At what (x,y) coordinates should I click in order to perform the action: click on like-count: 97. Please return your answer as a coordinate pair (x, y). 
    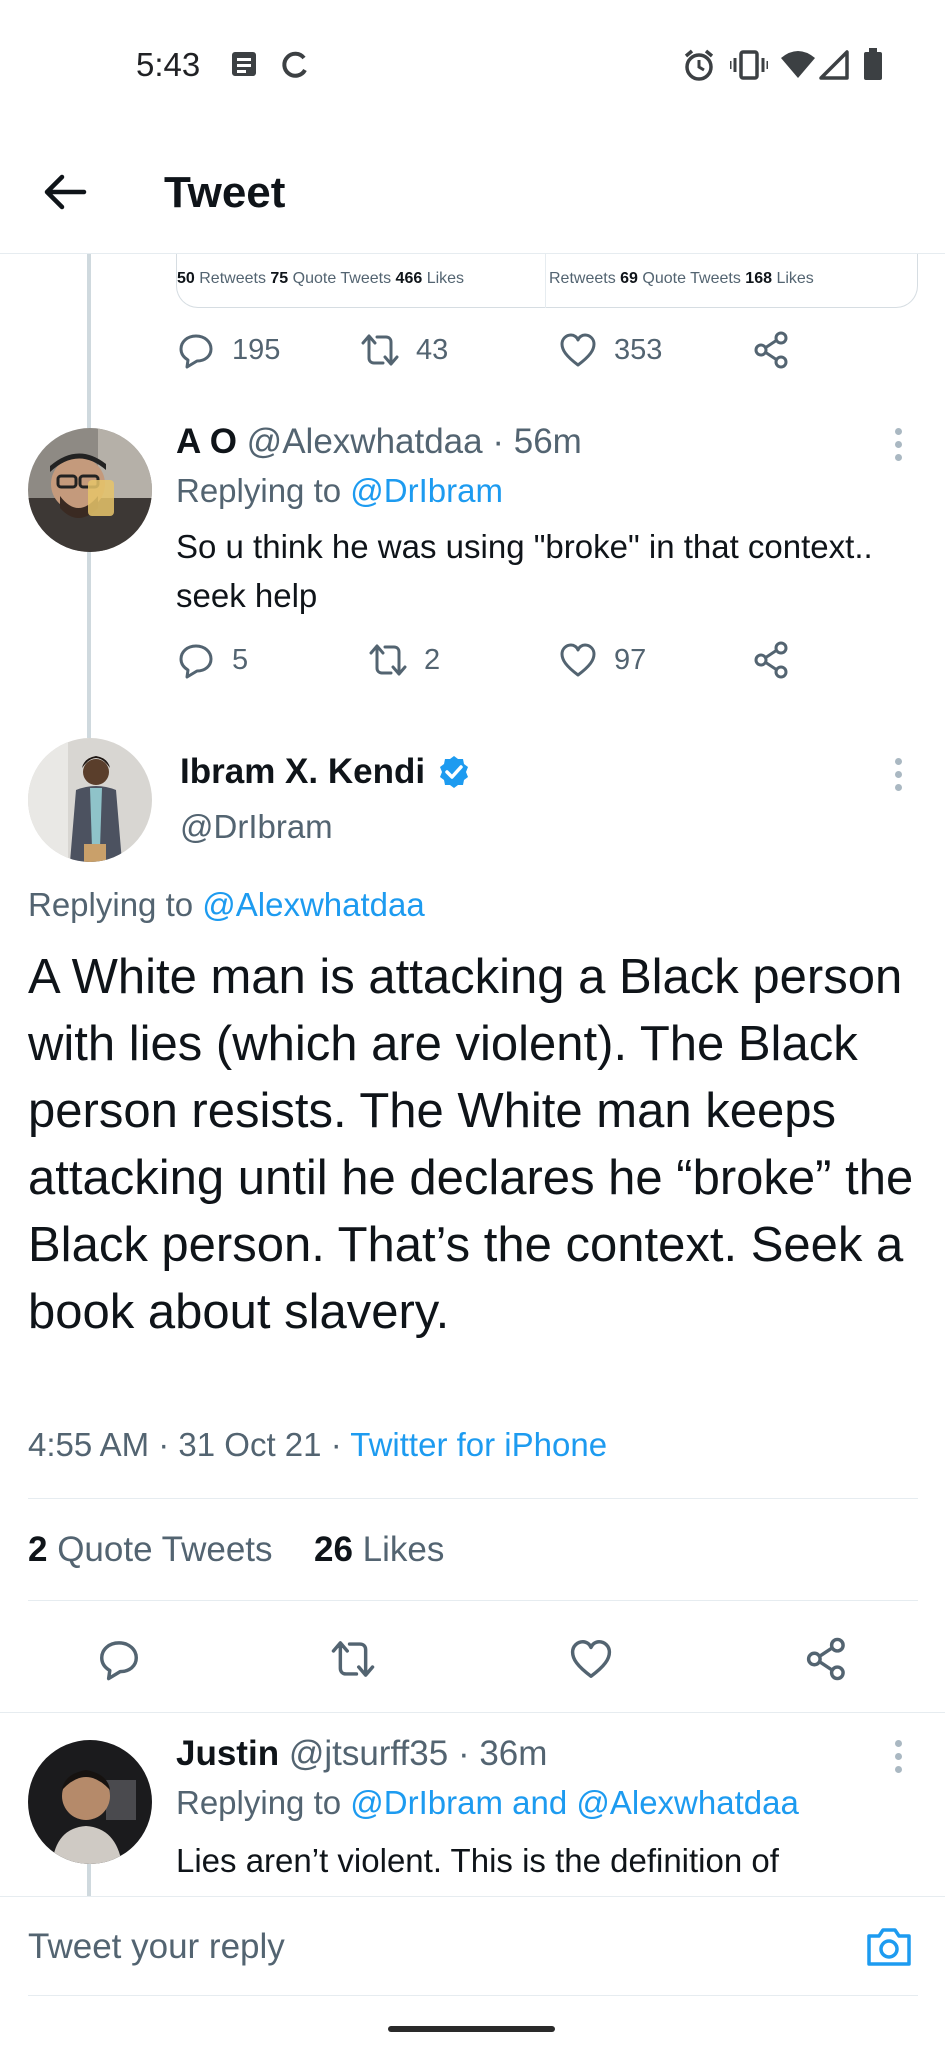
    Looking at the image, I should click on (630, 659).